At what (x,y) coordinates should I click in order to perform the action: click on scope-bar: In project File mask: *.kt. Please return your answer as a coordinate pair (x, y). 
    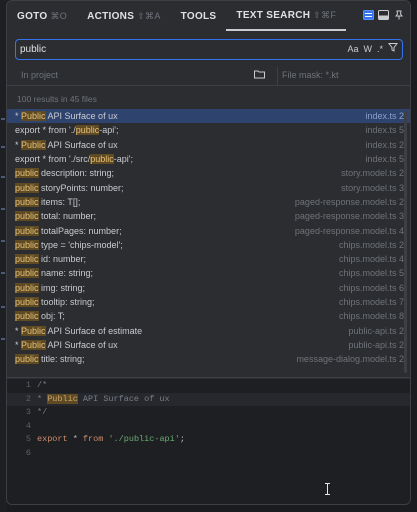
    Looking at the image, I should click on (208, 76).